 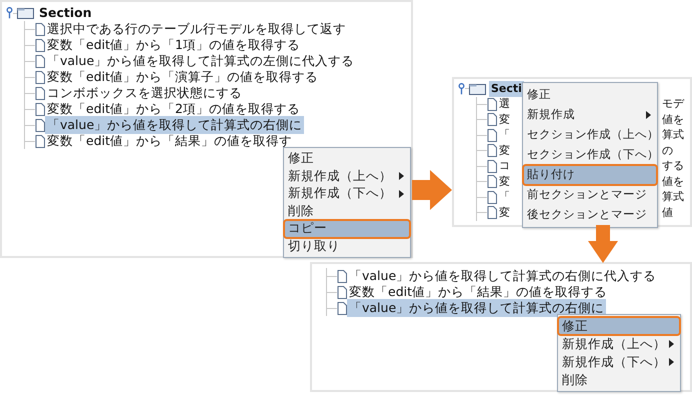 What do you see at coordinates (590, 115) in the screenshot?
I see `menu-item: 新規作成` at bounding box center [590, 115].